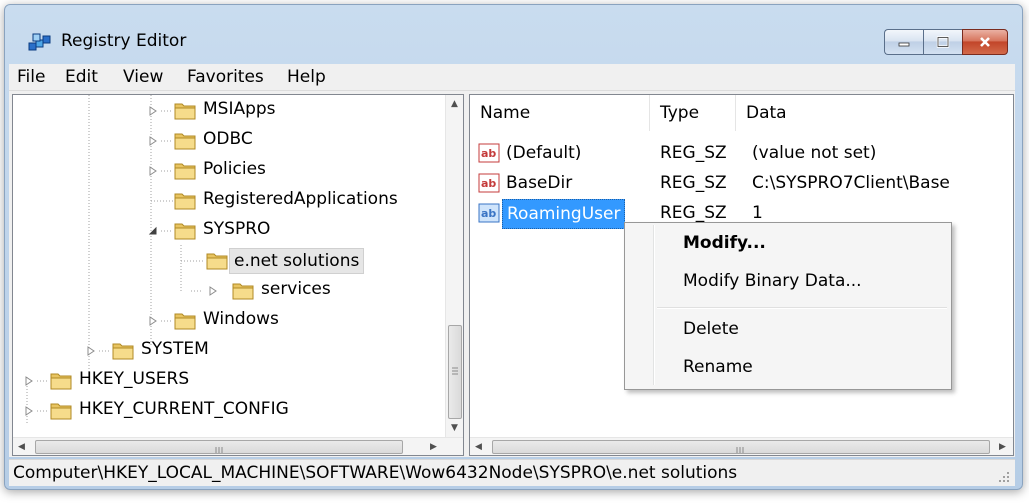  I want to click on column-header-name: Name, so click(560, 113).